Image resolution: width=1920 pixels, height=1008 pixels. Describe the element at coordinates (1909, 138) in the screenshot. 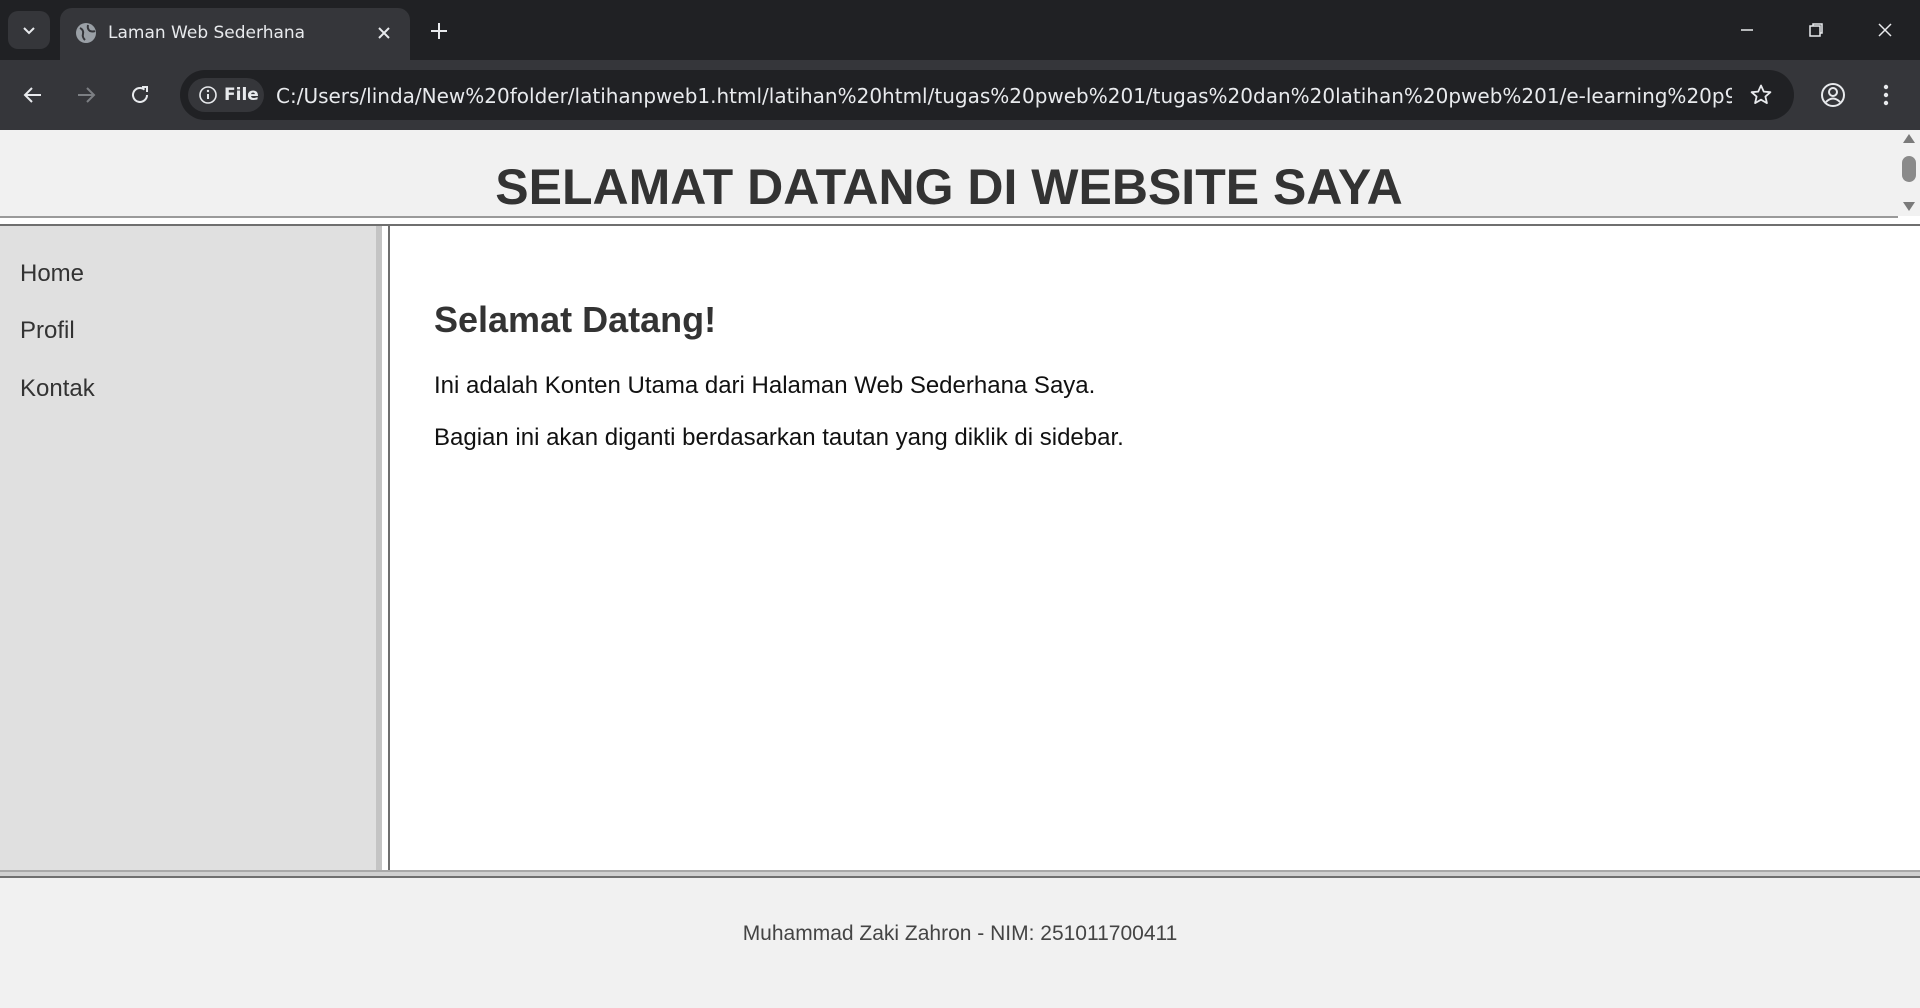

I see `scroll-up-arrow` at that location.